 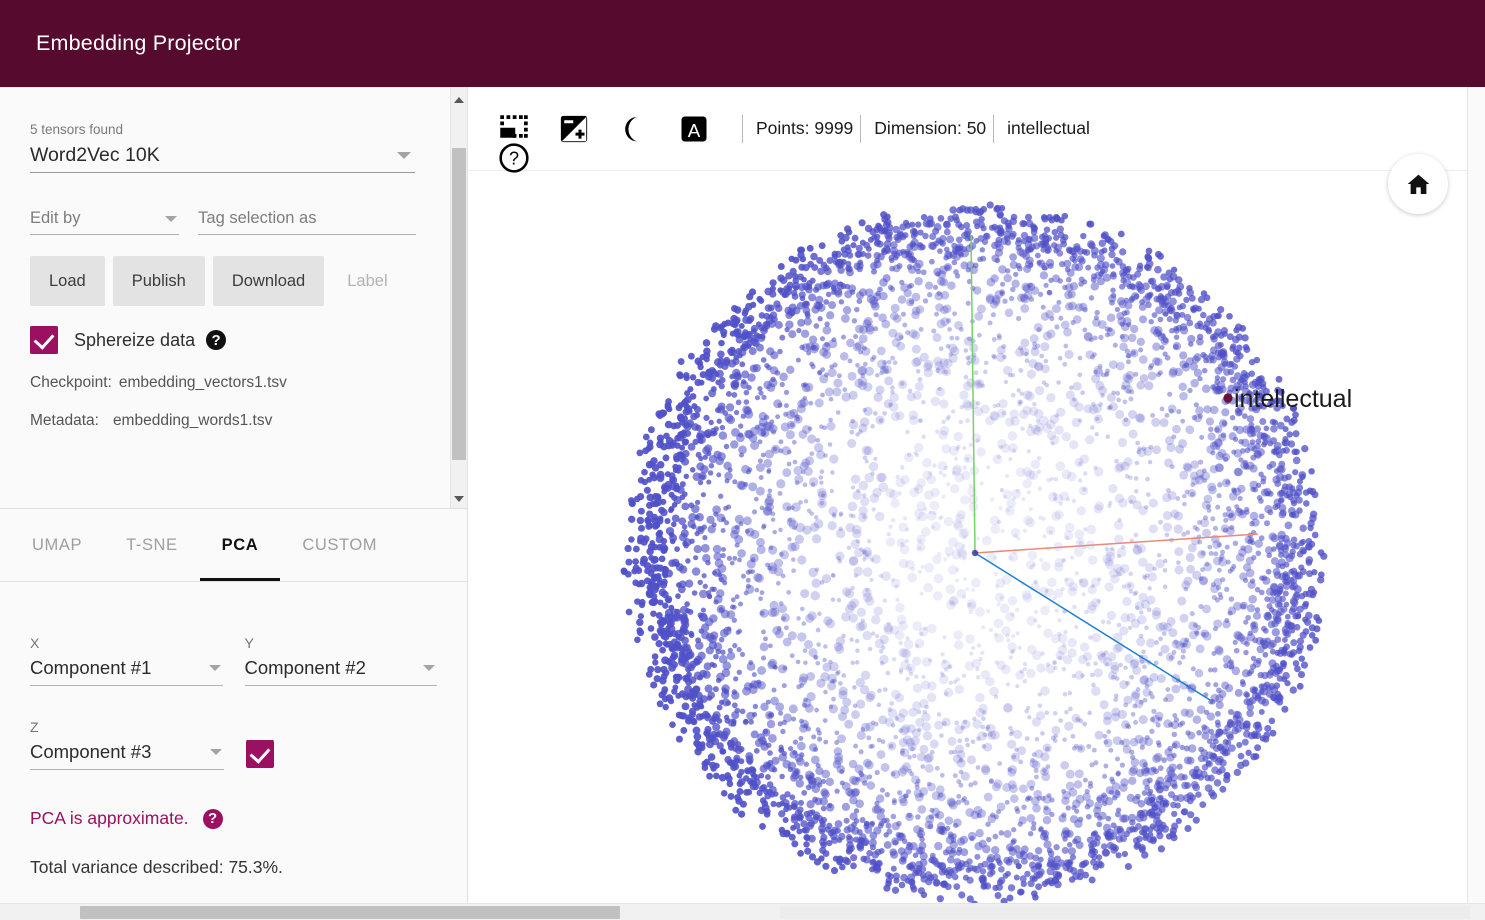 I want to click on pca-x-select: Component #1, so click(x=126, y=671).